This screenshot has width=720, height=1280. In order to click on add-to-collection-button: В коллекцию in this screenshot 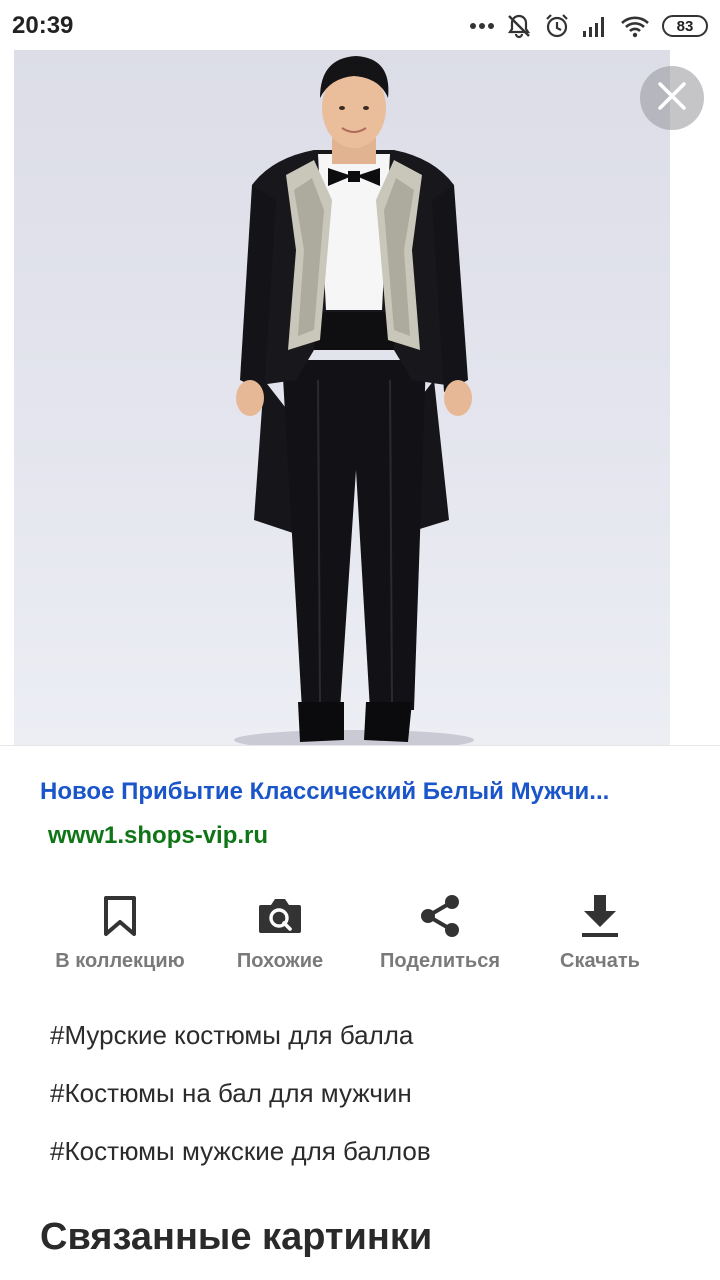, I will do `click(120, 938)`.